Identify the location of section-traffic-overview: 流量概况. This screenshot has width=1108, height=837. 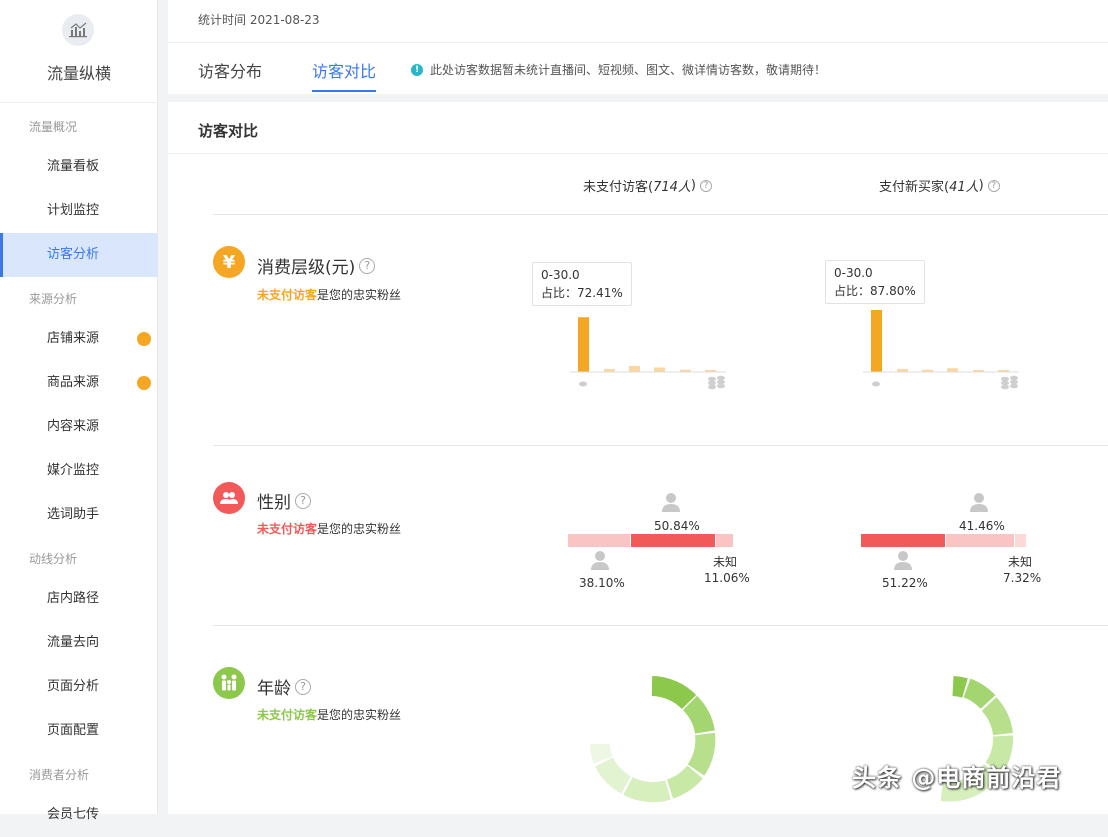
(53, 127).